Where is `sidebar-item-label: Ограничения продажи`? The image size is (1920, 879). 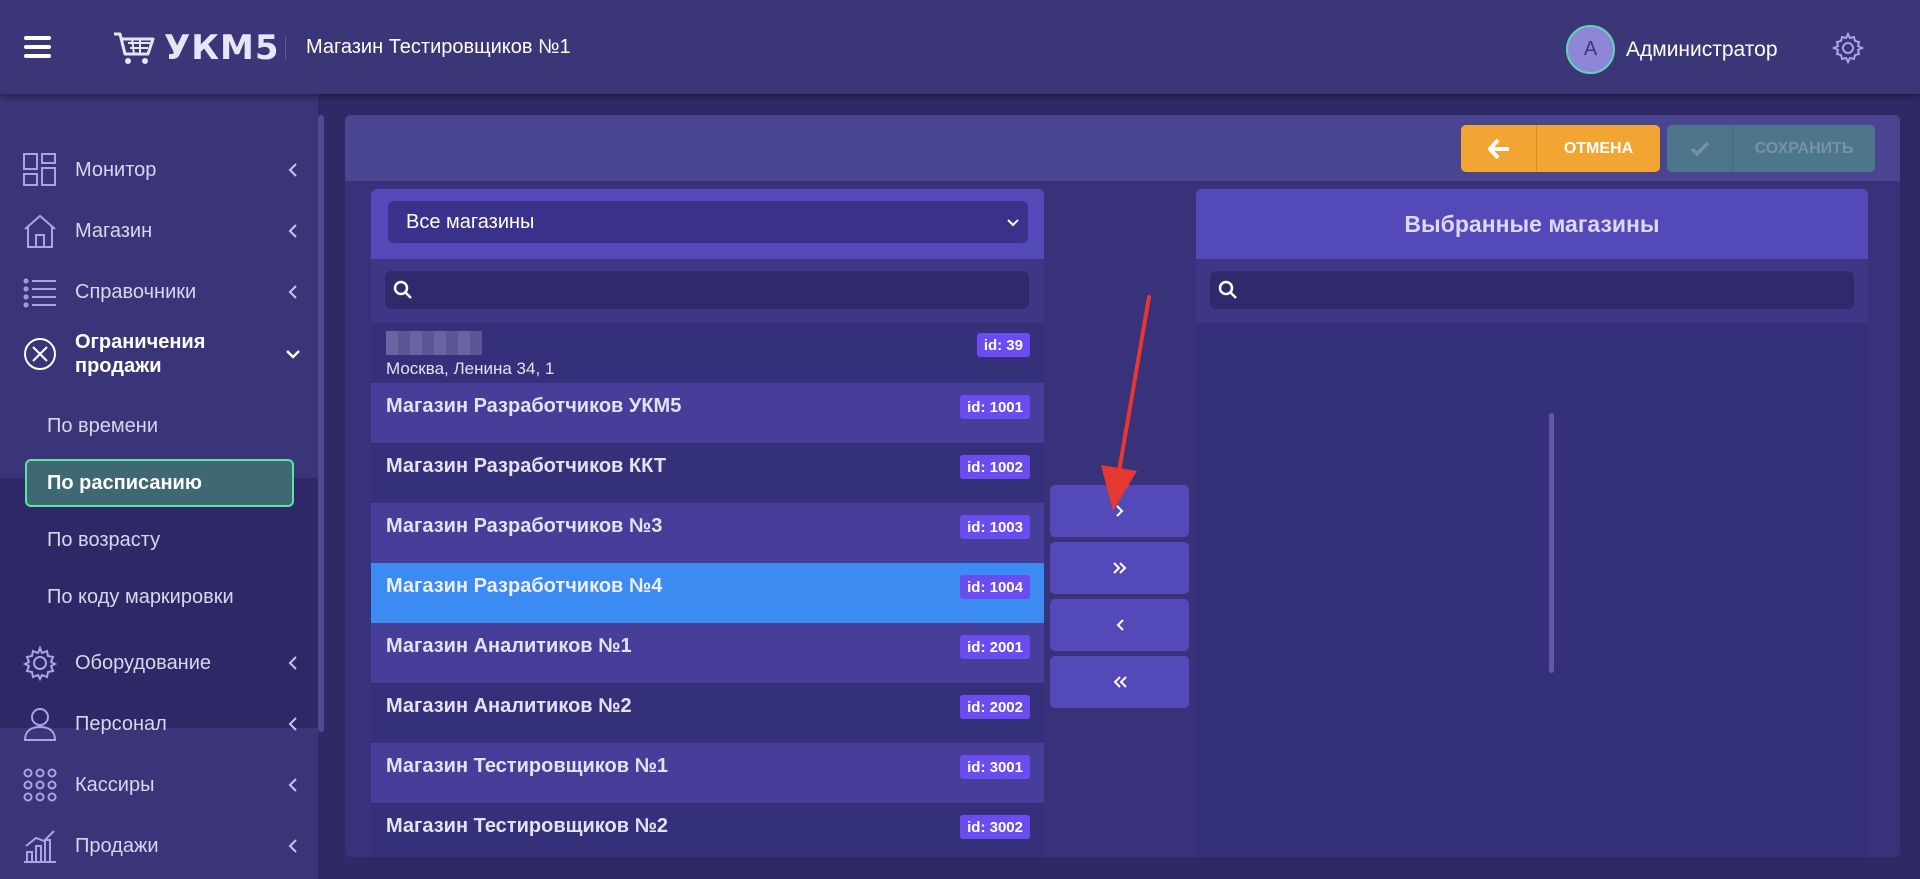 sidebar-item-label: Ограничения продажи is located at coordinates (140, 354).